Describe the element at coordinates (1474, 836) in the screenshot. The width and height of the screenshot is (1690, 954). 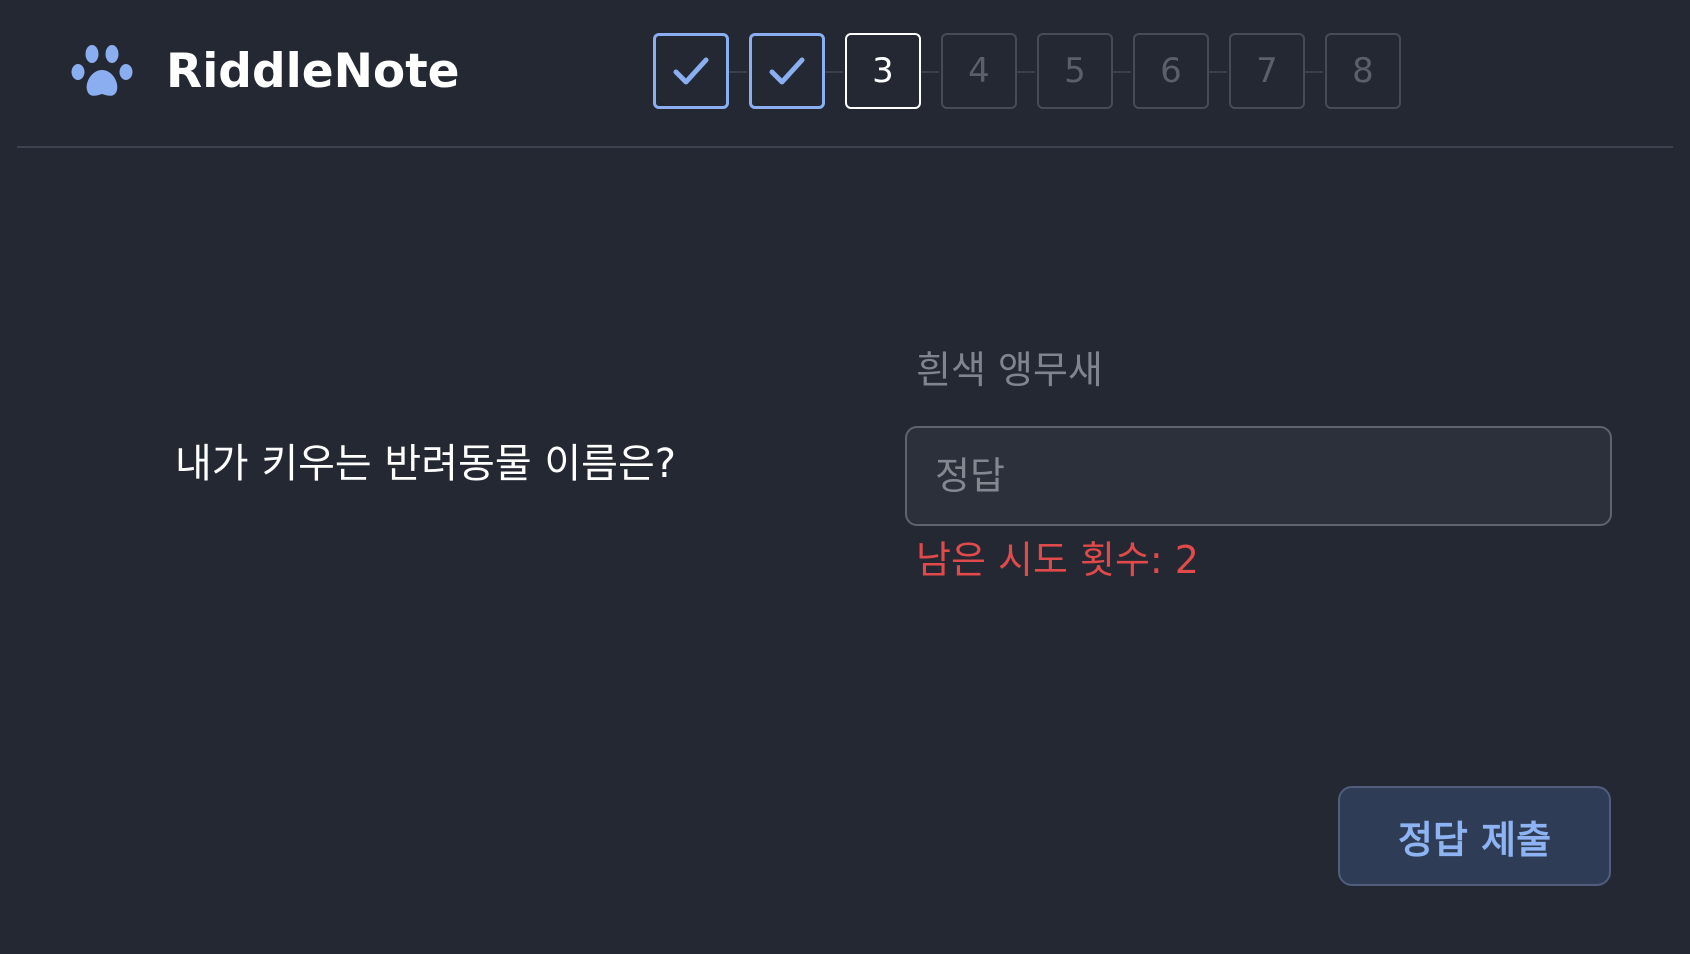
I see `submit-answer-button: 정답 제출` at that location.